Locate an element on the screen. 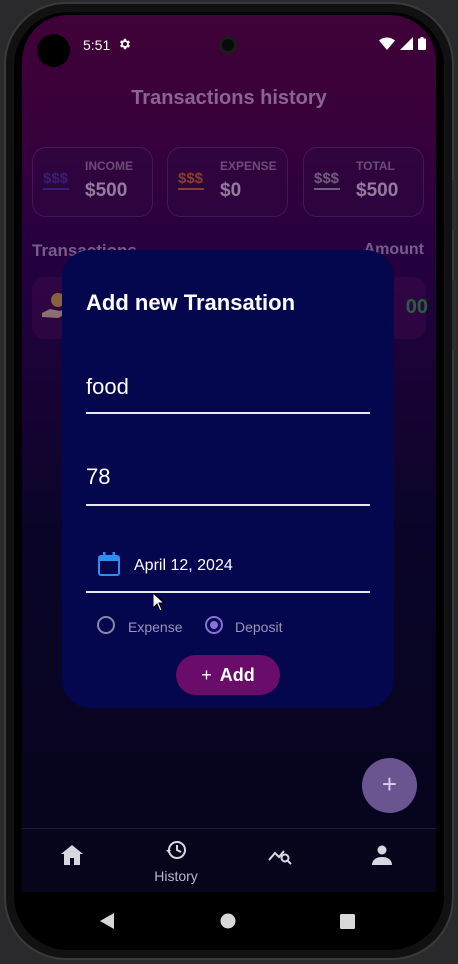 The width and height of the screenshot is (458, 964). expense-radio is located at coordinates (106, 625).